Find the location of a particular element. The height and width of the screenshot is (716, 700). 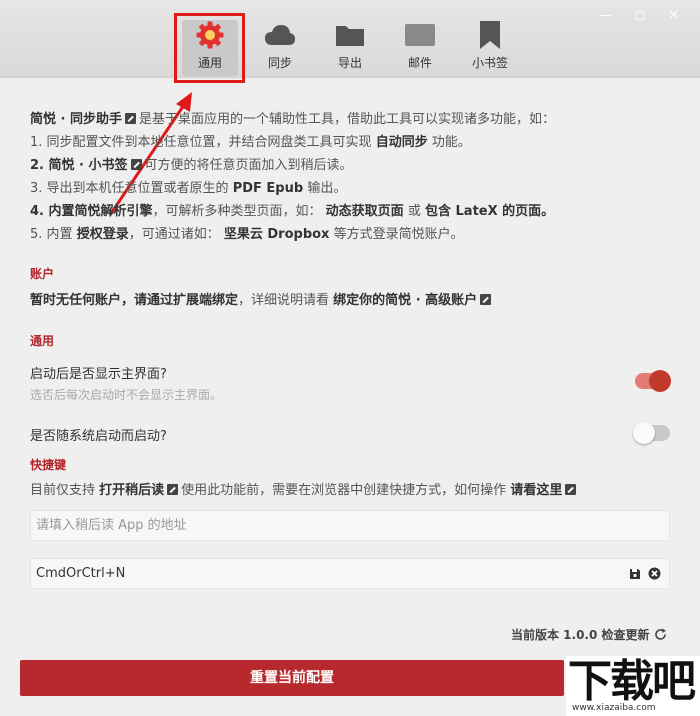

shortcut-desc-mid: 使用此功能前，需要在浏览器中创建快捷方式，如何操作 is located at coordinates (344, 490).